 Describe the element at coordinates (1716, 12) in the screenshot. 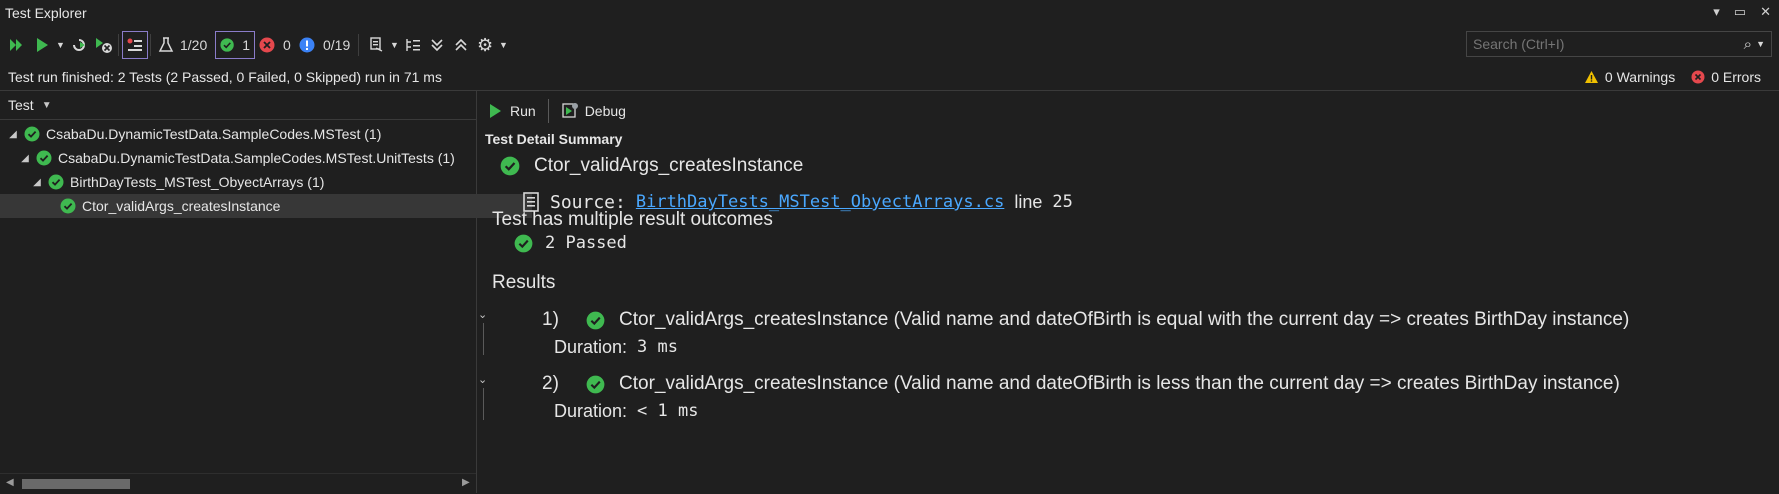

I see `window-dropdown-icon: ▾` at that location.